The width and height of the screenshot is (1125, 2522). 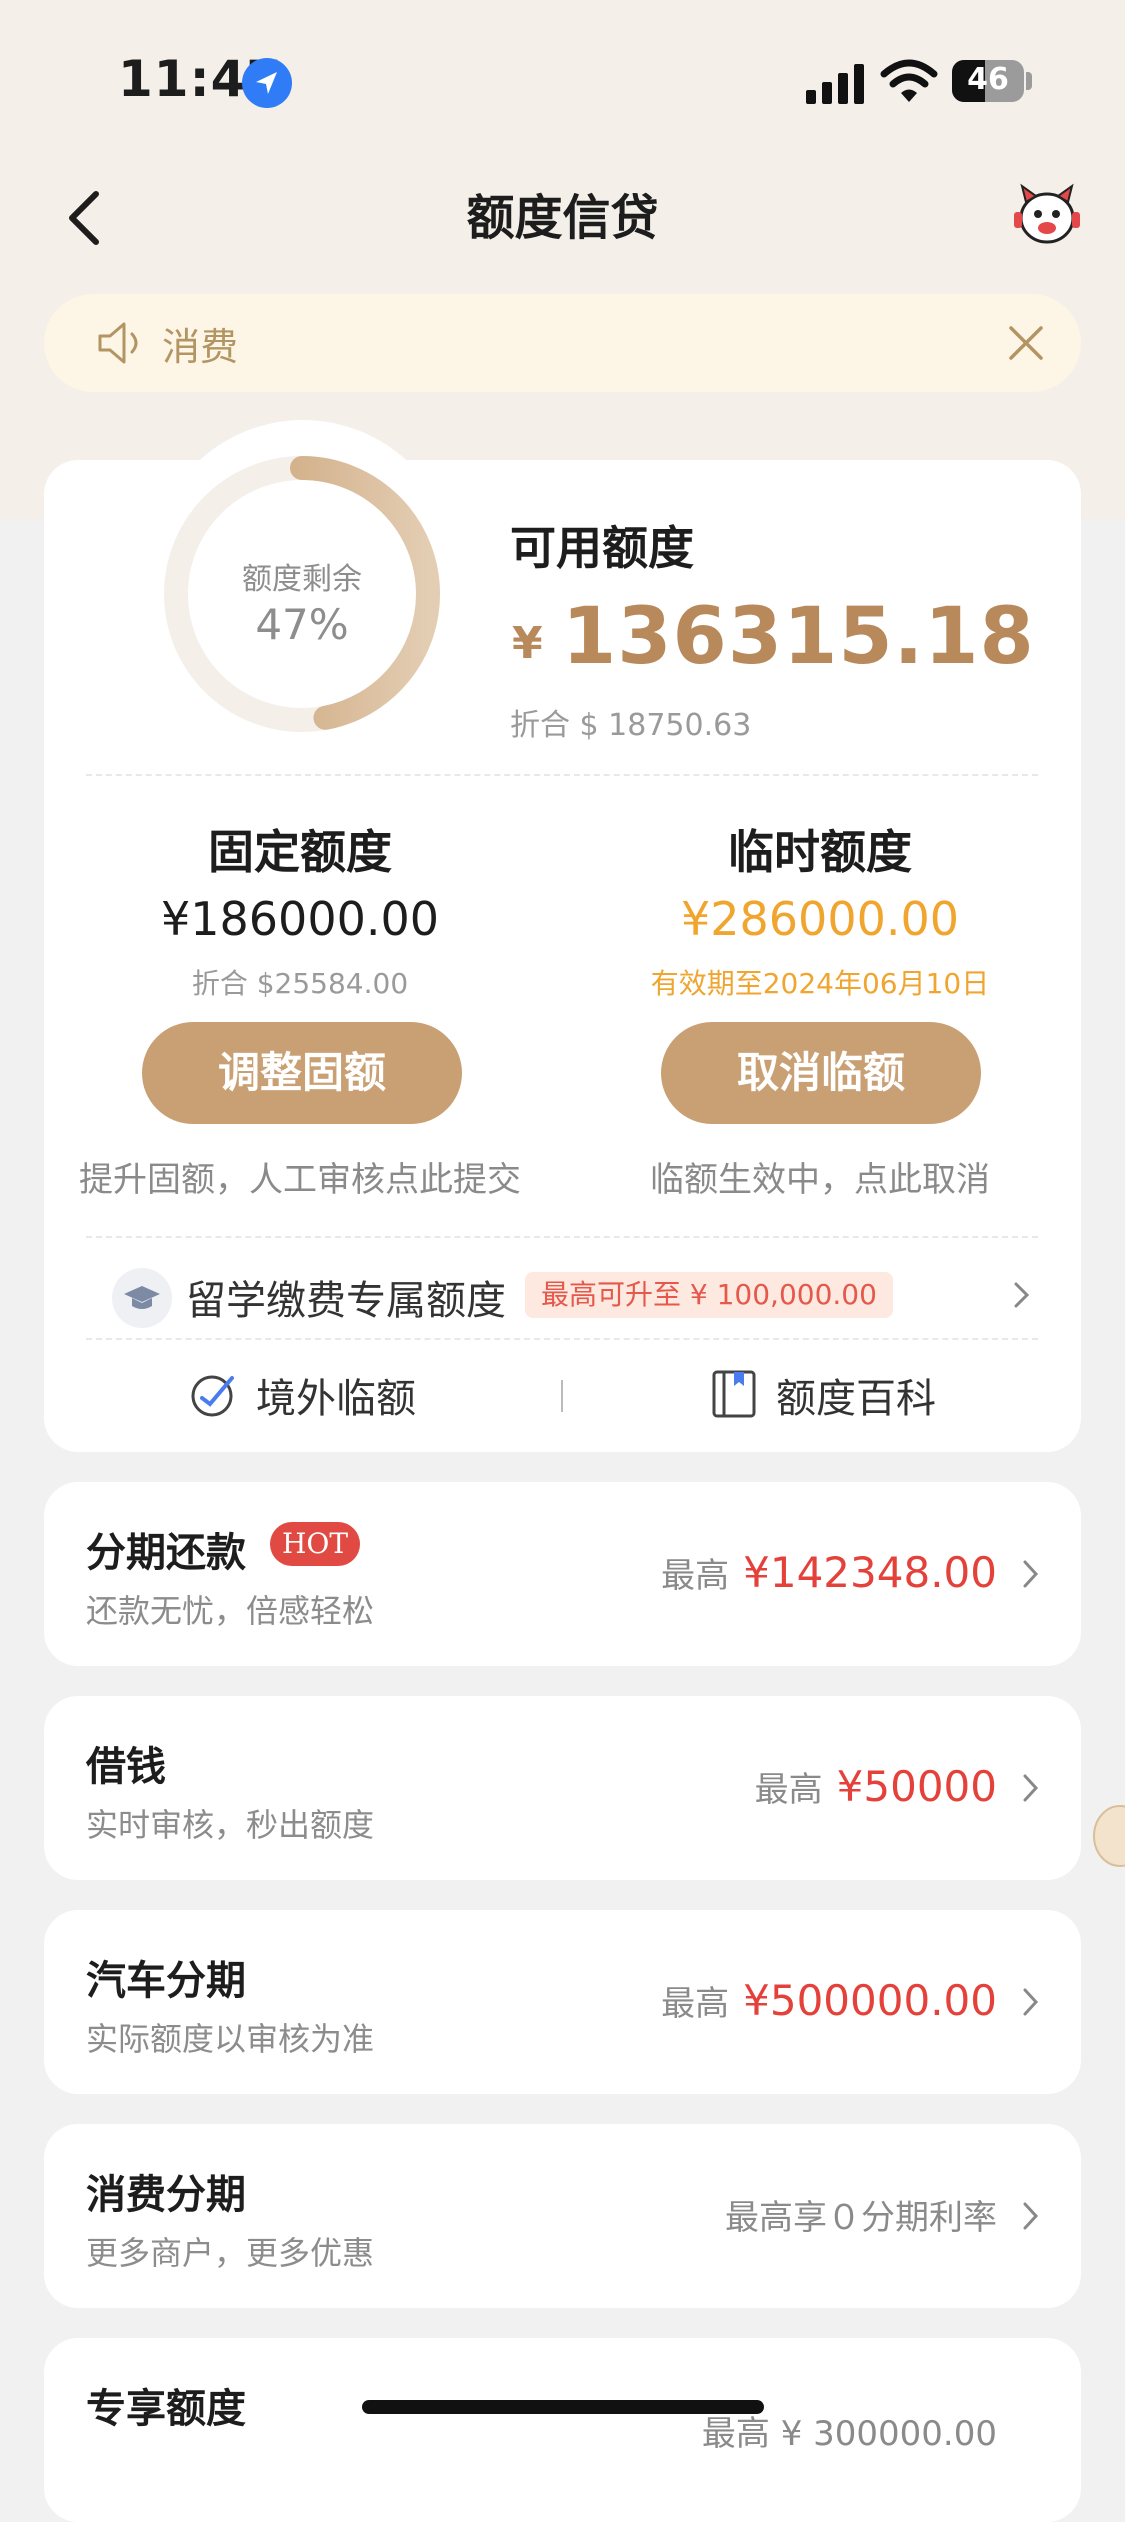 I want to click on study-abroad-max-tag: 最高可升至 ¥ 100,000.00, so click(x=709, y=1295).